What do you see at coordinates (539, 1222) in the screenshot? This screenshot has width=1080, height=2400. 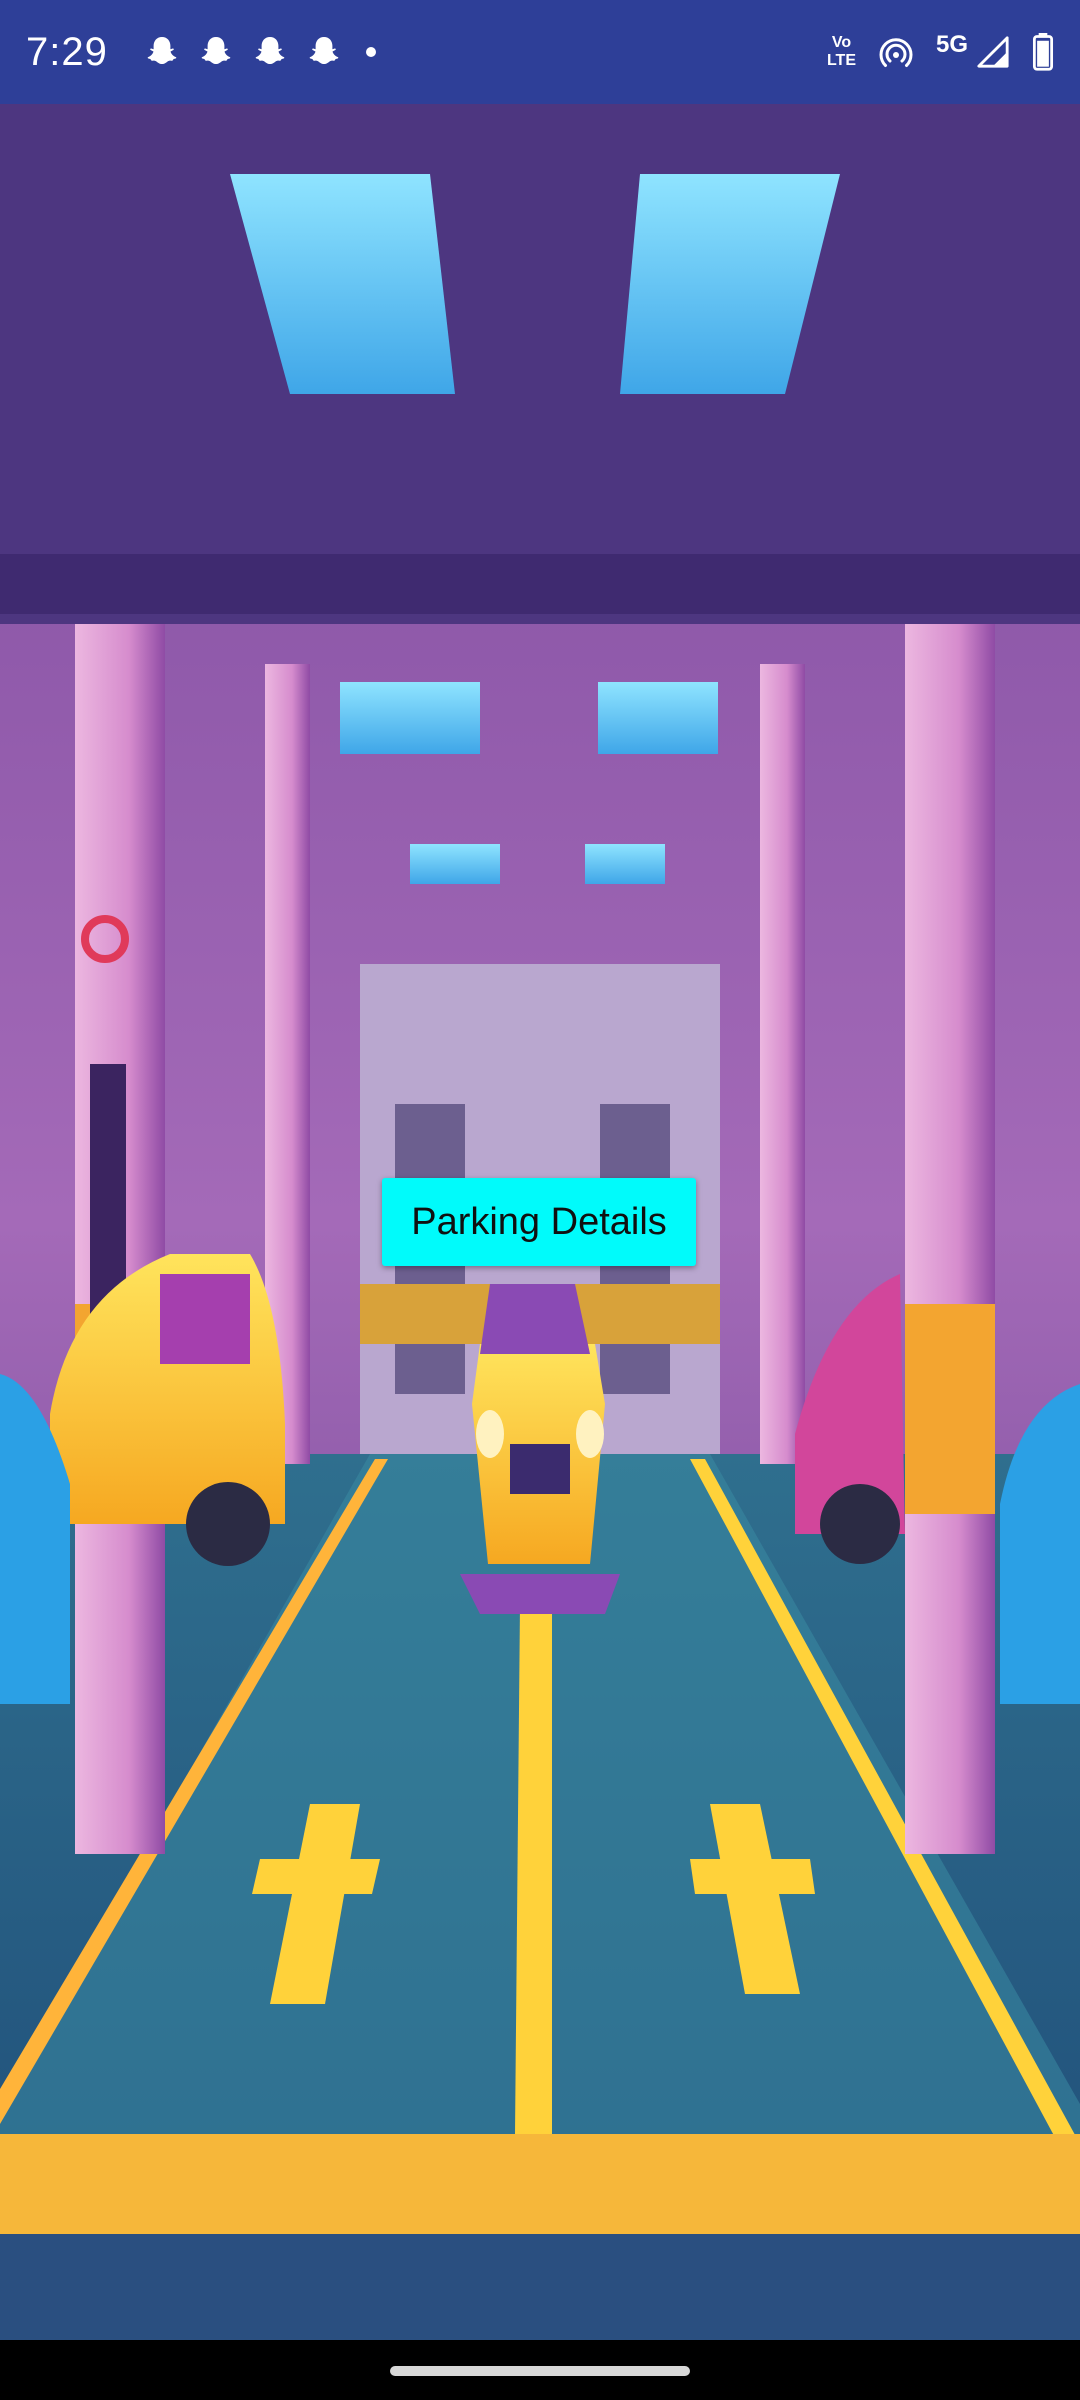 I see `parking-details-button: Parking Details` at bounding box center [539, 1222].